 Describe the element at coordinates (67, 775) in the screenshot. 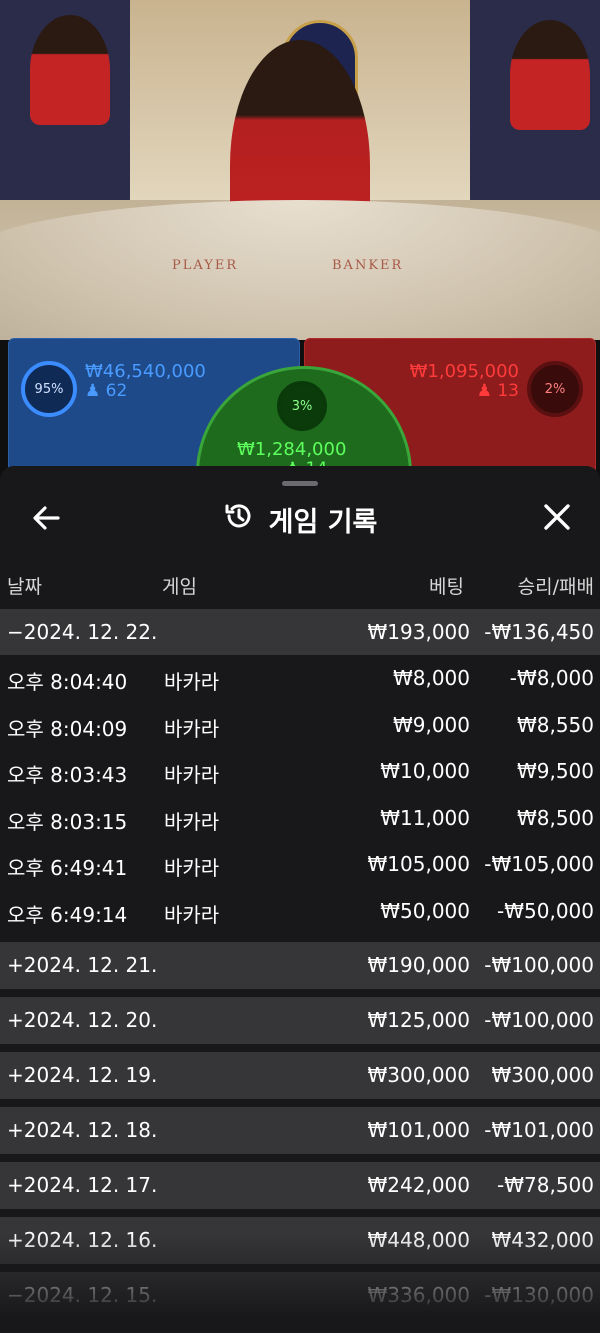

I see `round-time: 오후 8:03:43` at that location.